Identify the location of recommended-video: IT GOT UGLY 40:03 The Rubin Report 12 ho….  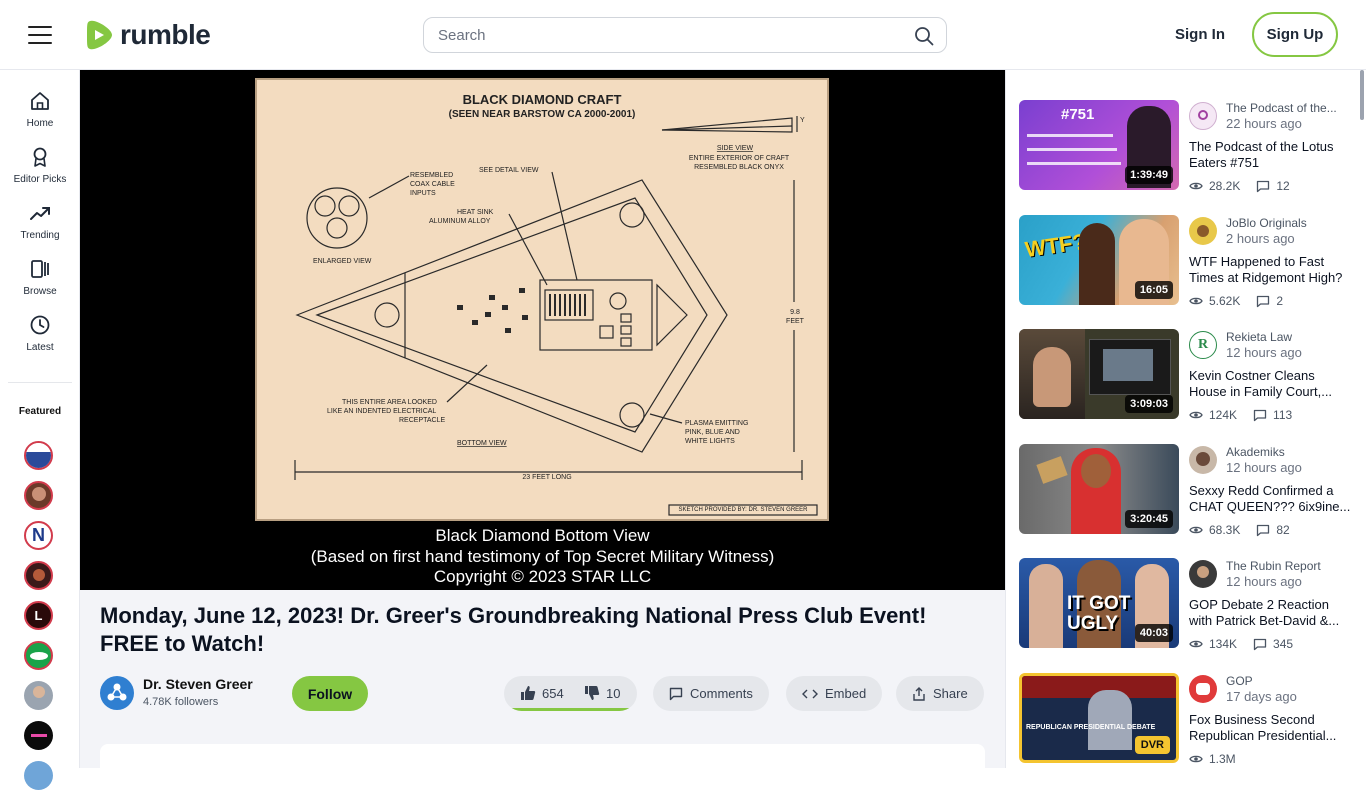
(1189, 604).